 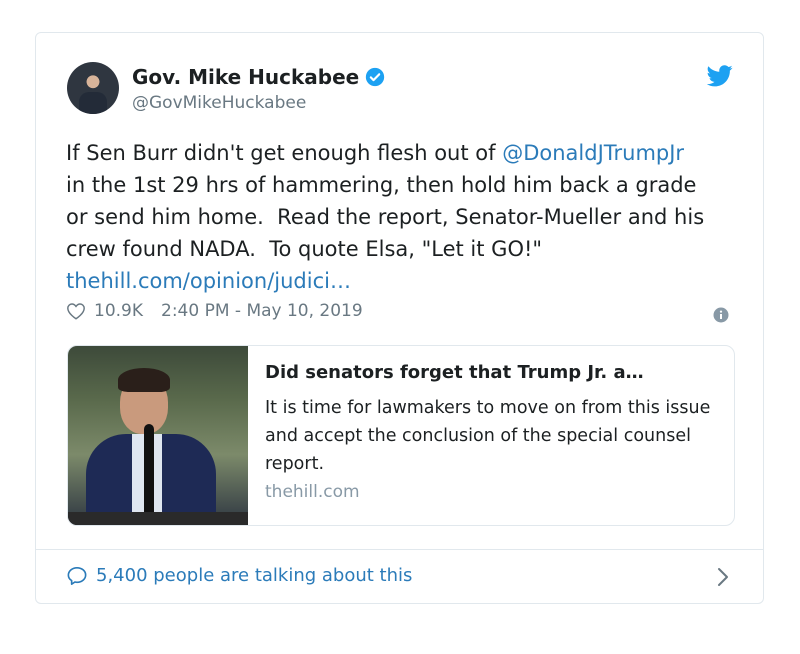 What do you see at coordinates (723, 577) in the screenshot?
I see `chevron-right-icon` at bounding box center [723, 577].